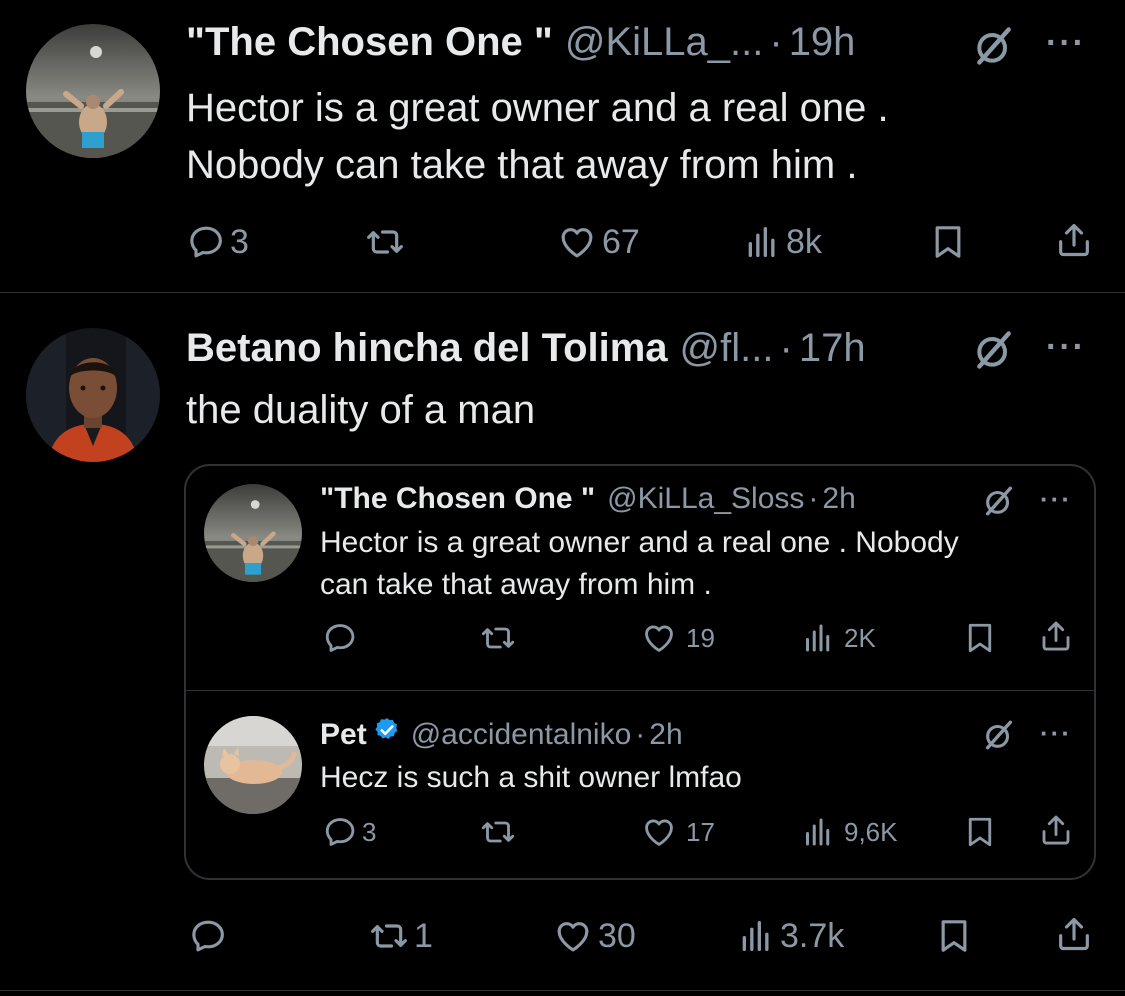 Image resolution: width=1125 pixels, height=996 pixels. I want to click on views-button: 2K, so click(838, 638).